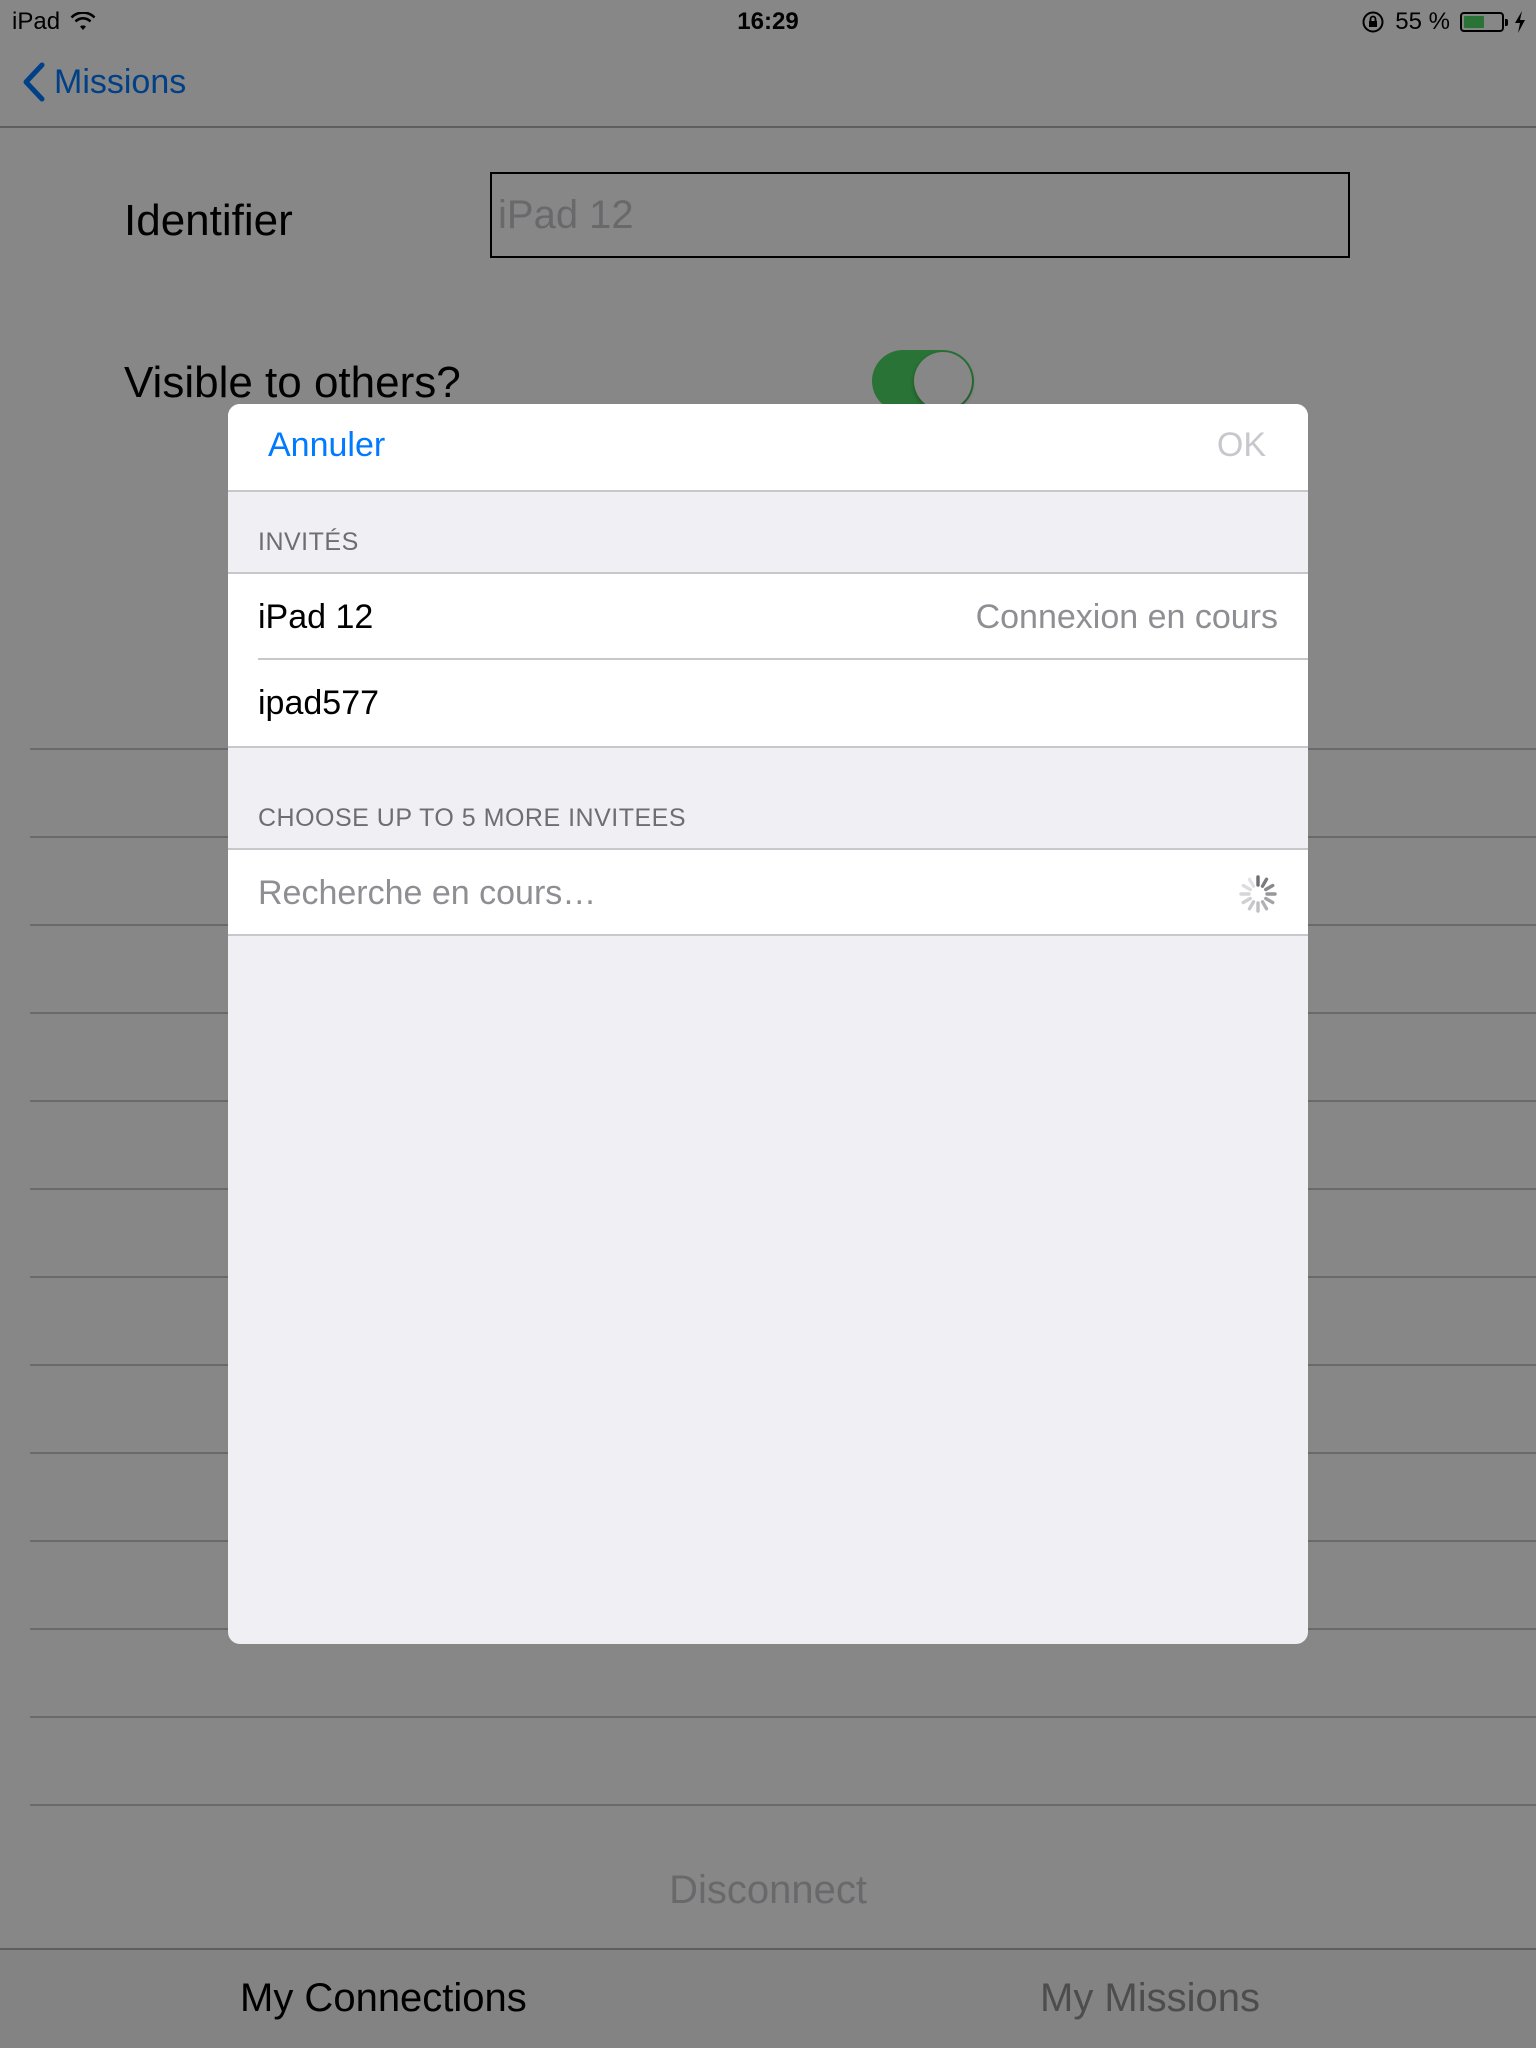 This screenshot has height=2048, width=1536. Describe the element at coordinates (472, 818) in the screenshot. I see `choose-section-header: CHOOSE UP TO 5 MORE INVITEES` at that location.